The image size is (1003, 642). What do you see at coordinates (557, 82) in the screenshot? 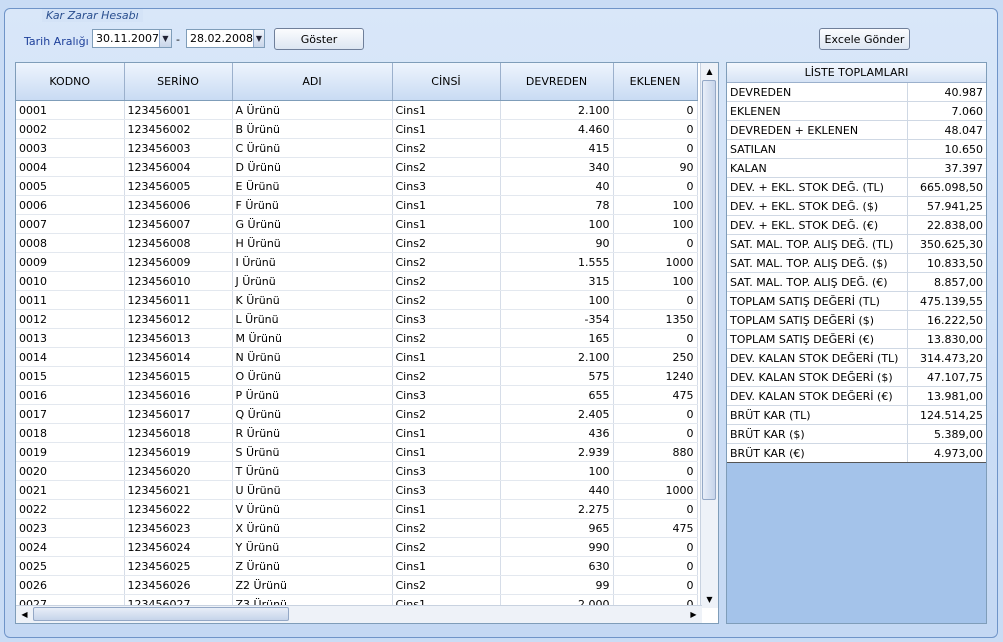
I see `column-header: DEVREDEN` at bounding box center [557, 82].